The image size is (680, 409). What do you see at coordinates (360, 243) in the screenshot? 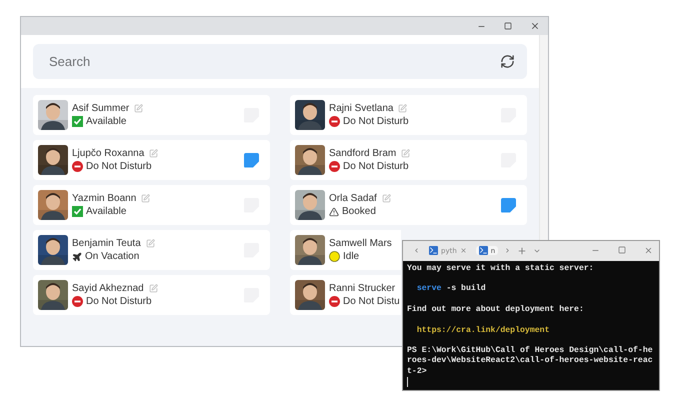
I see `contact-name: Samwell Mars` at bounding box center [360, 243].